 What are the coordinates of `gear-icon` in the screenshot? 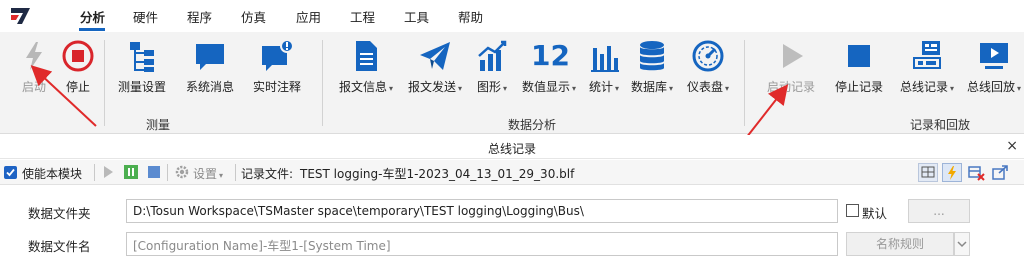 It's located at (182, 172).